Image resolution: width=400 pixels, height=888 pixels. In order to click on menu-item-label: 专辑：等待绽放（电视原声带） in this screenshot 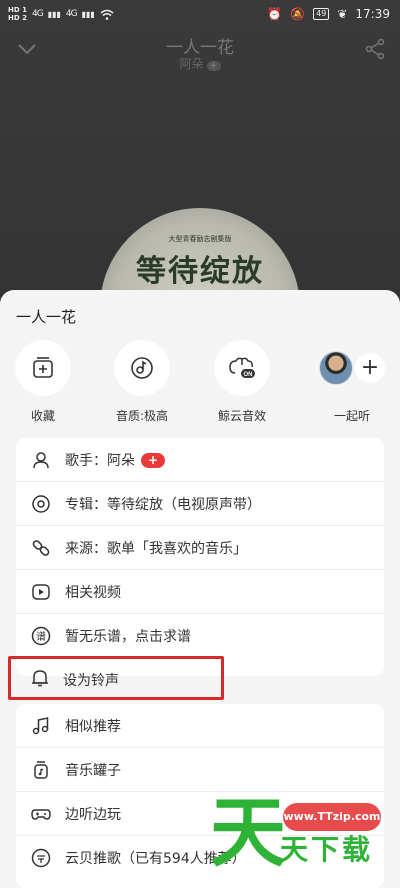, I will do `click(163, 504)`.